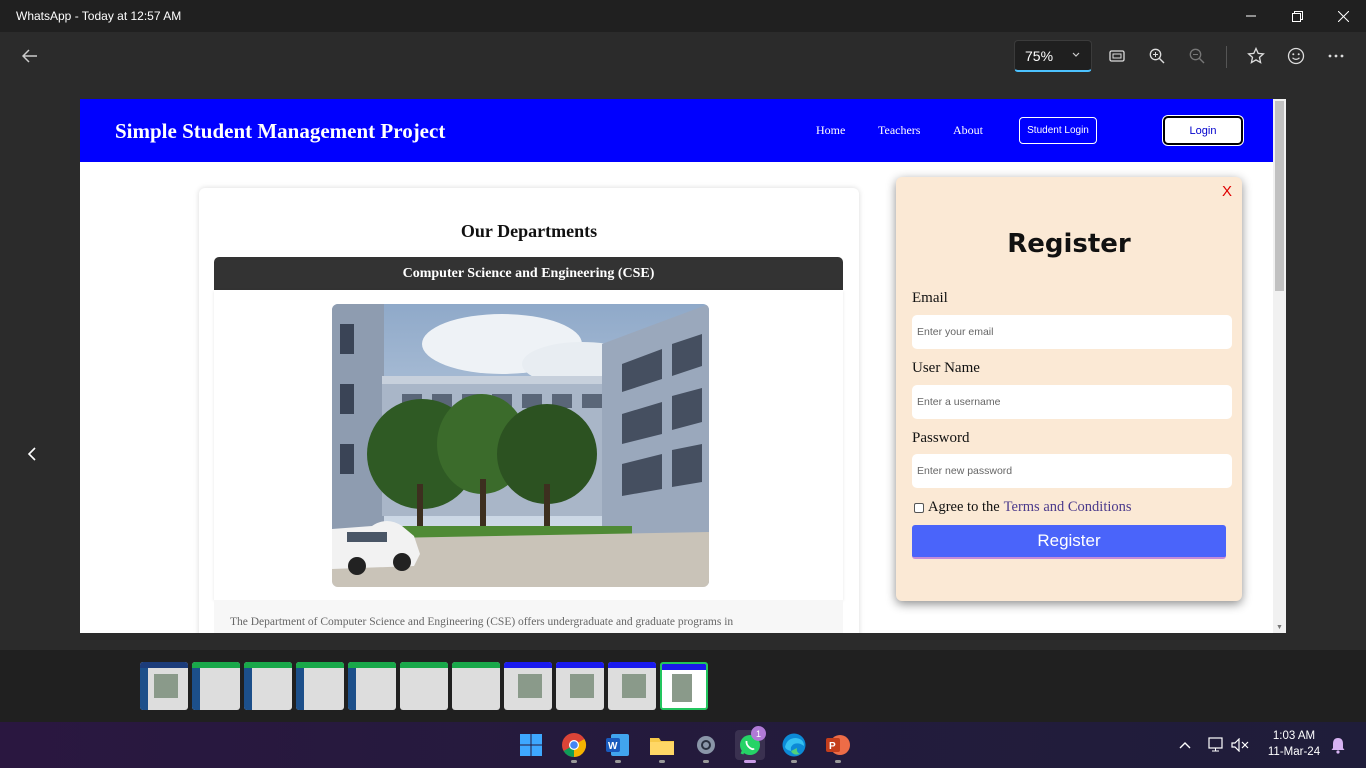  I want to click on show-hidden-icons-button, so click(1185, 745).